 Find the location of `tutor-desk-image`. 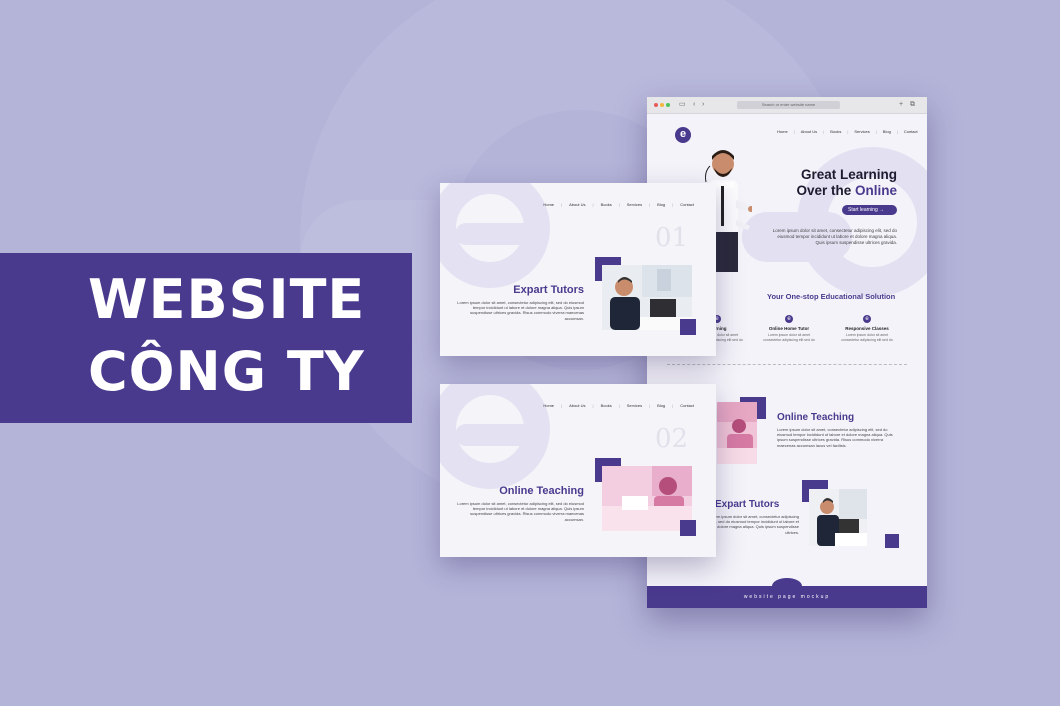

tutor-desk-image is located at coordinates (647, 297).